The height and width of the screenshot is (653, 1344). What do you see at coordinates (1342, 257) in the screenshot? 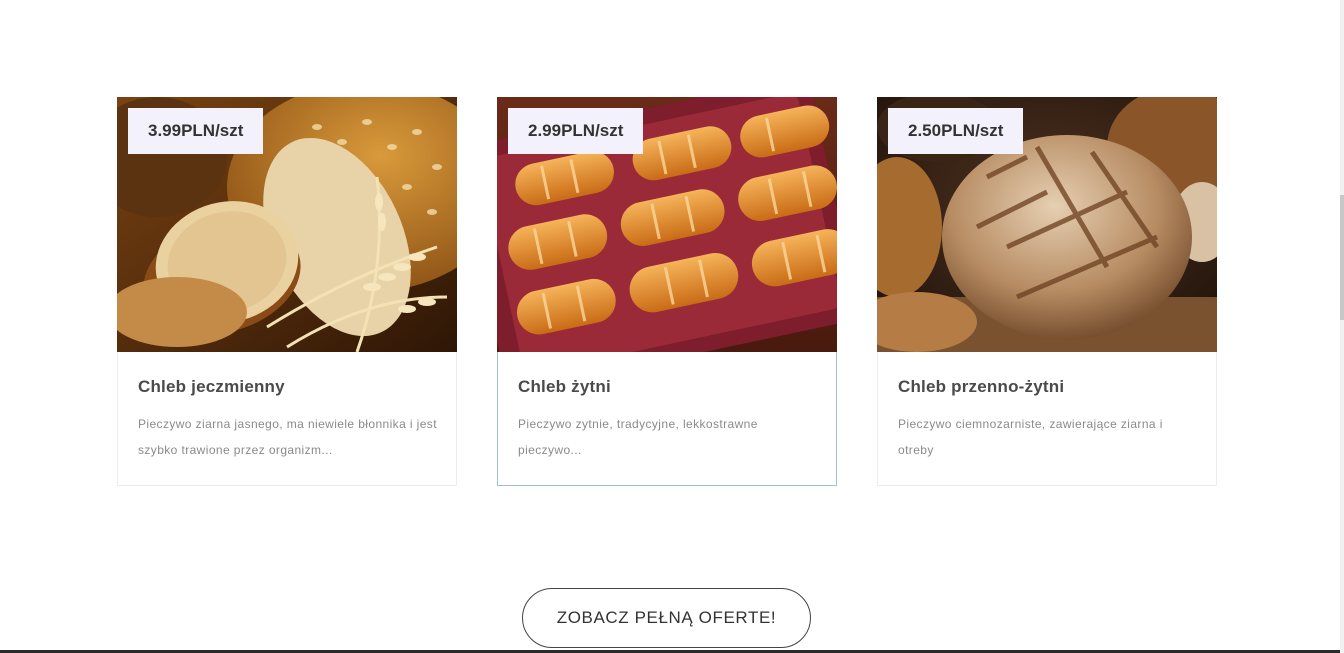
I see `scrollbar-thumb` at bounding box center [1342, 257].